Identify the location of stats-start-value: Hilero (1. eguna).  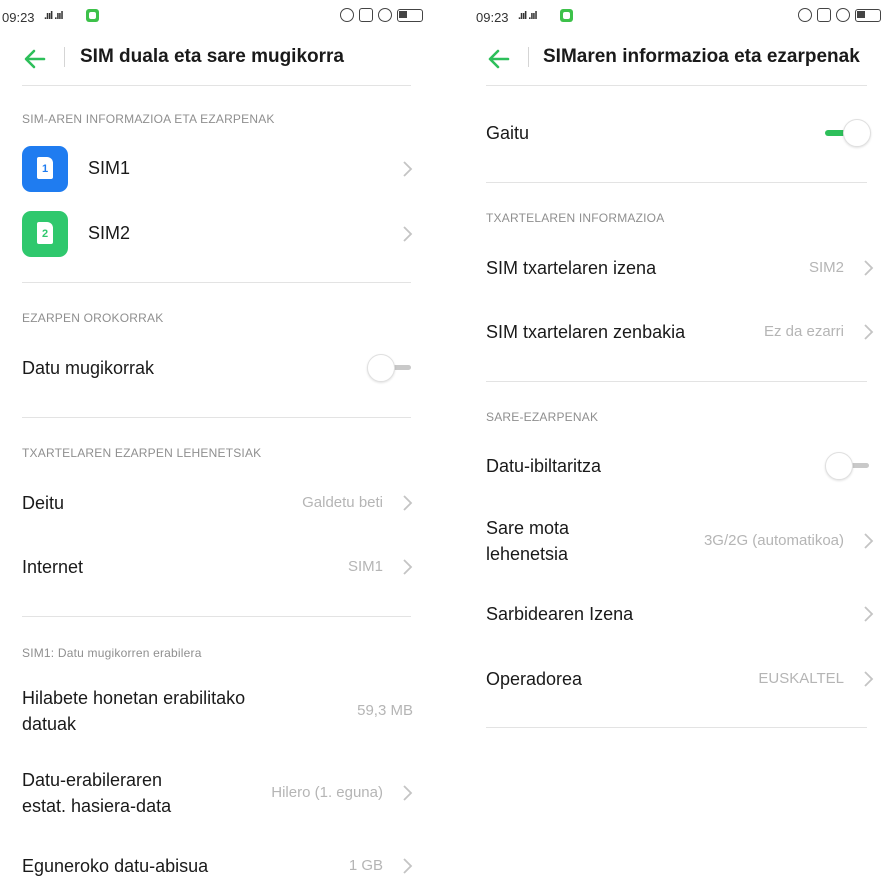
(327, 792).